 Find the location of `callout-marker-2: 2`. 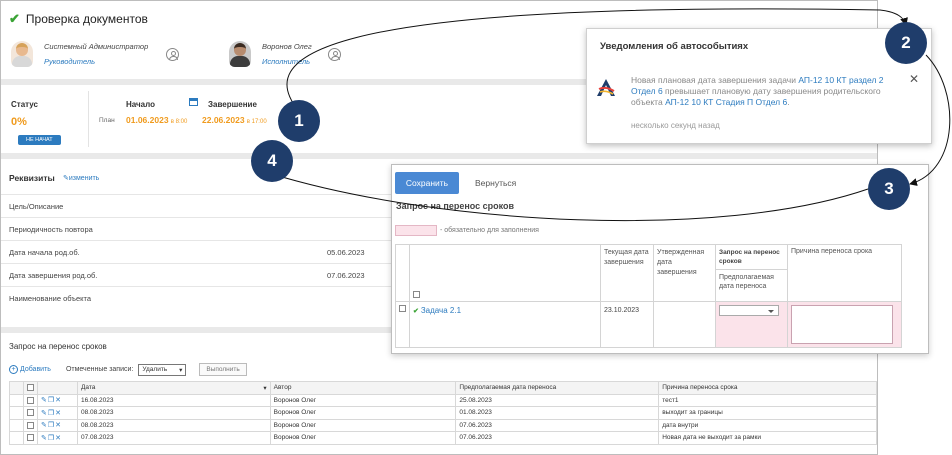

callout-marker-2: 2 is located at coordinates (906, 43).